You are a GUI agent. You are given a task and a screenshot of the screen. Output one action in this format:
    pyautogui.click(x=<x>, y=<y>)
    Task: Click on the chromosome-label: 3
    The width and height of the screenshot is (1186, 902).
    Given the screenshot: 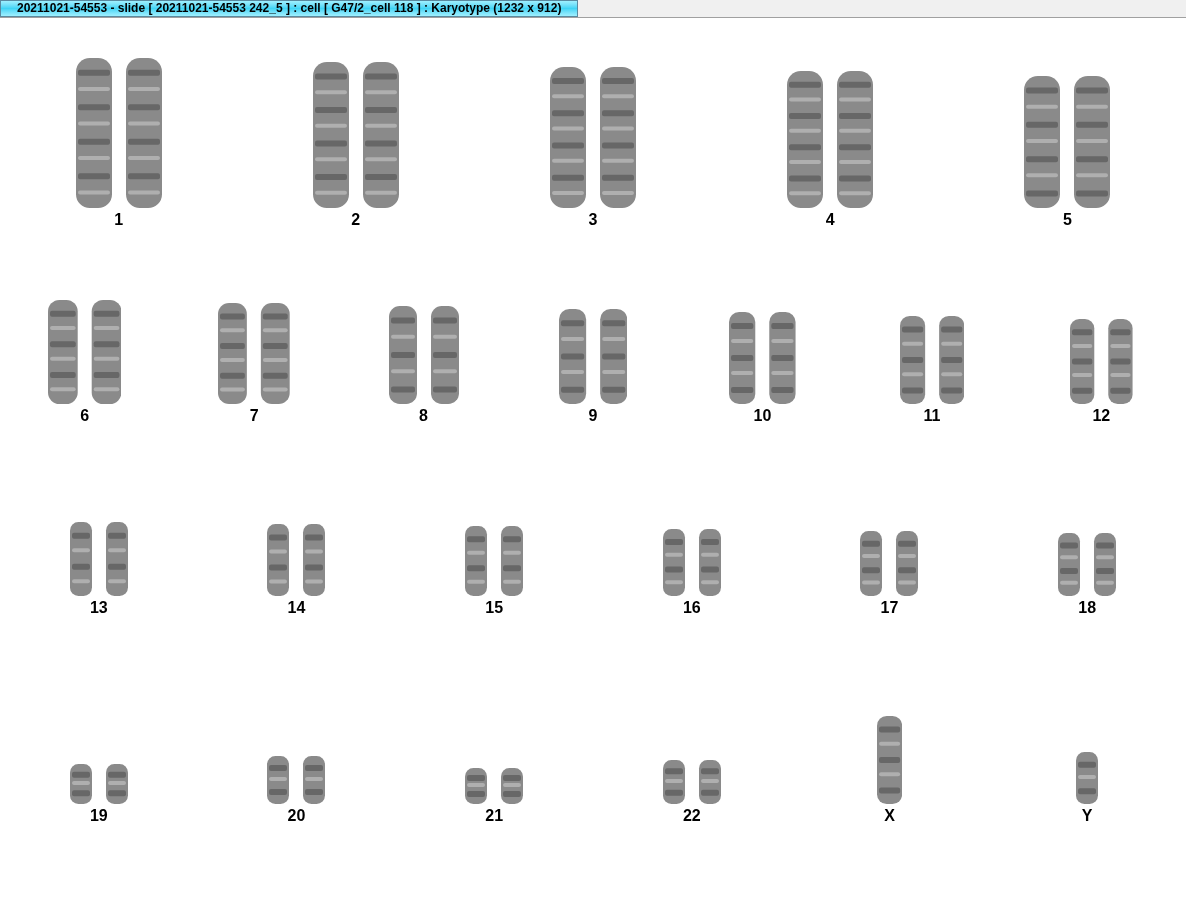 What is the action you would take?
    pyautogui.click(x=593, y=220)
    